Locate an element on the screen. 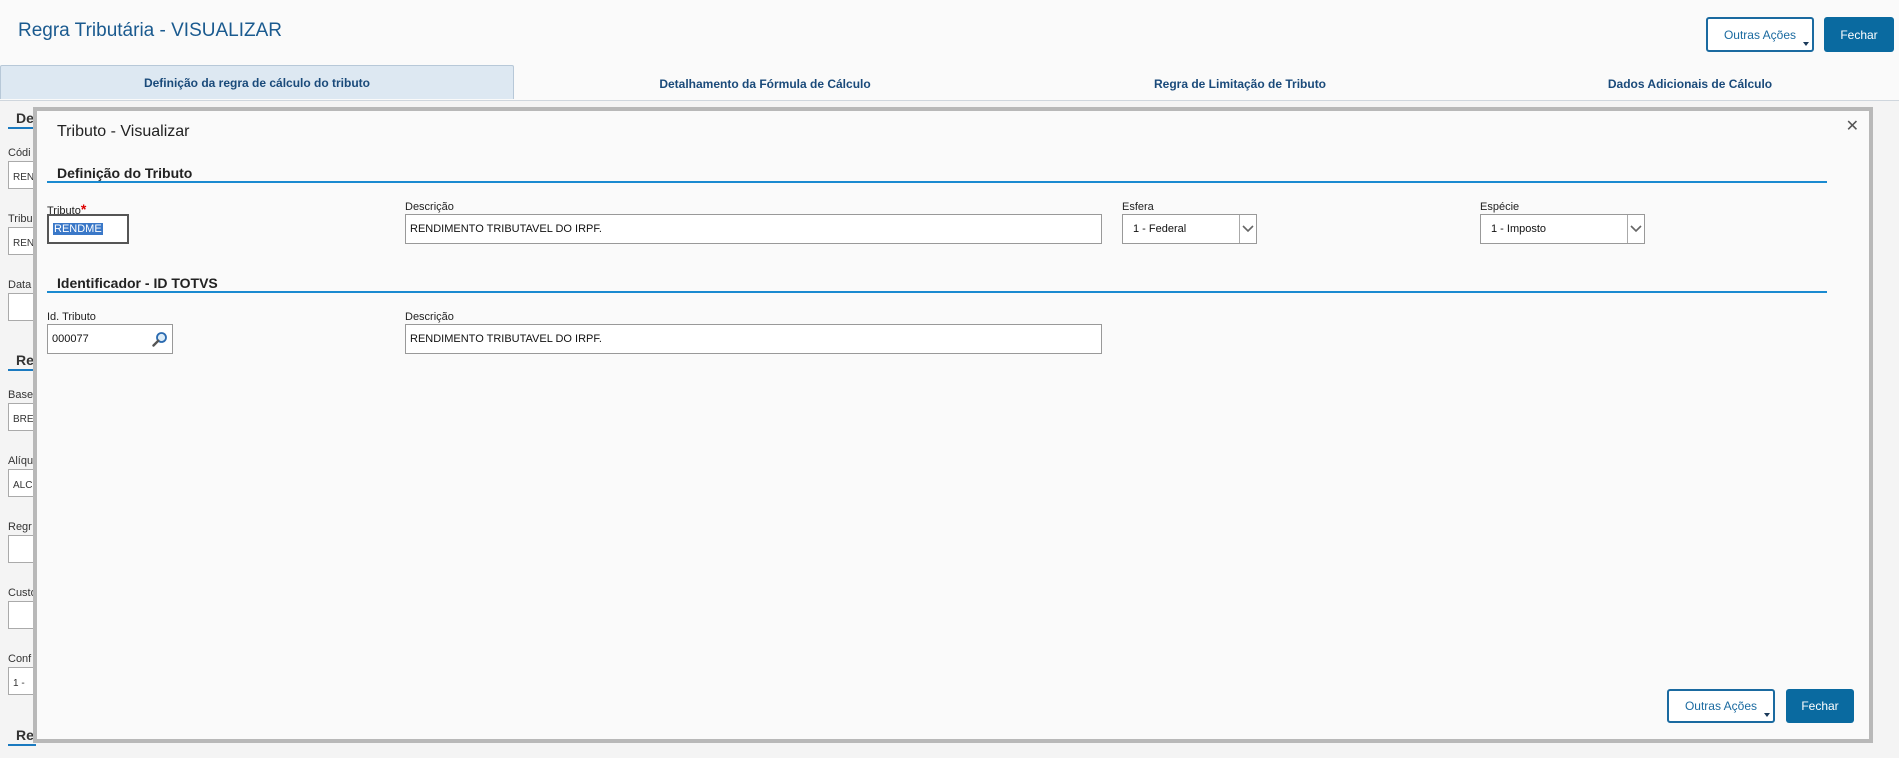 Image resolution: width=1899 pixels, height=758 pixels. descricao-input: RENDIMENTO TRIBUTAVEL DO IRPF. is located at coordinates (753, 229).